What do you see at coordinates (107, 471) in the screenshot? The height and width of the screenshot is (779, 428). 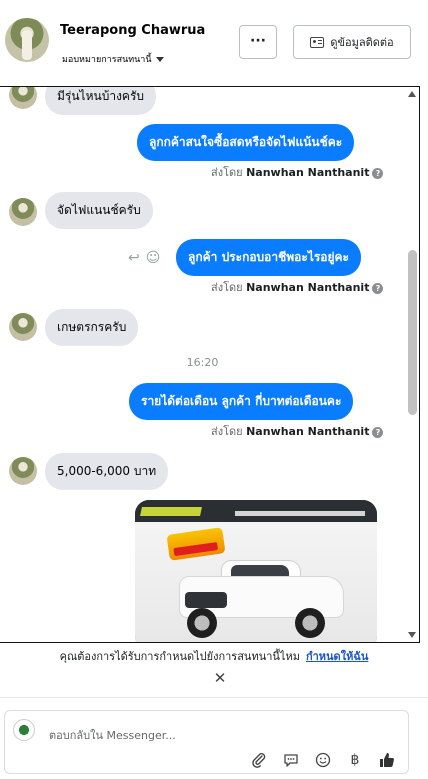 I see `incoming-message: 5,000-6,000 บาท` at bounding box center [107, 471].